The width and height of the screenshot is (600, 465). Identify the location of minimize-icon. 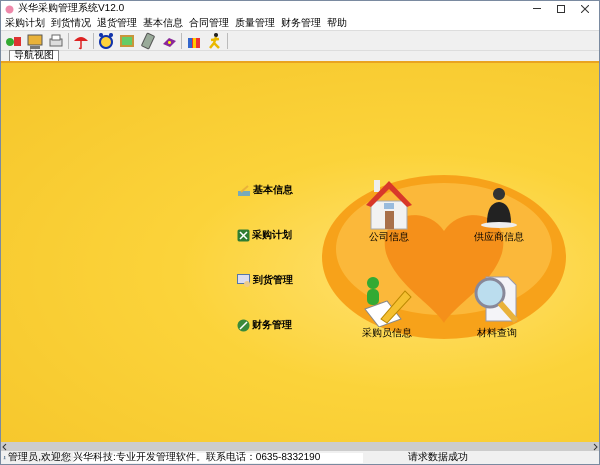
(537, 9).